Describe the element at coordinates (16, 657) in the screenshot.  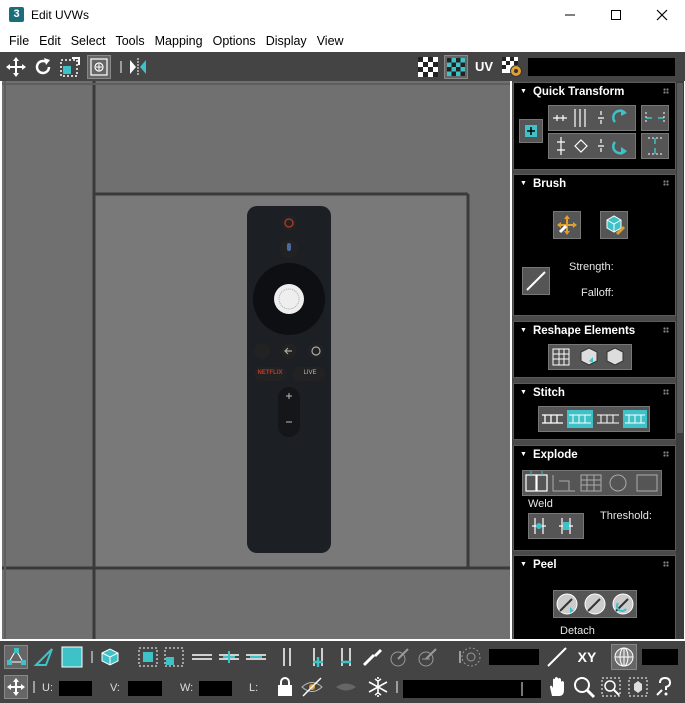
I see `vertex-mode-icon` at that location.